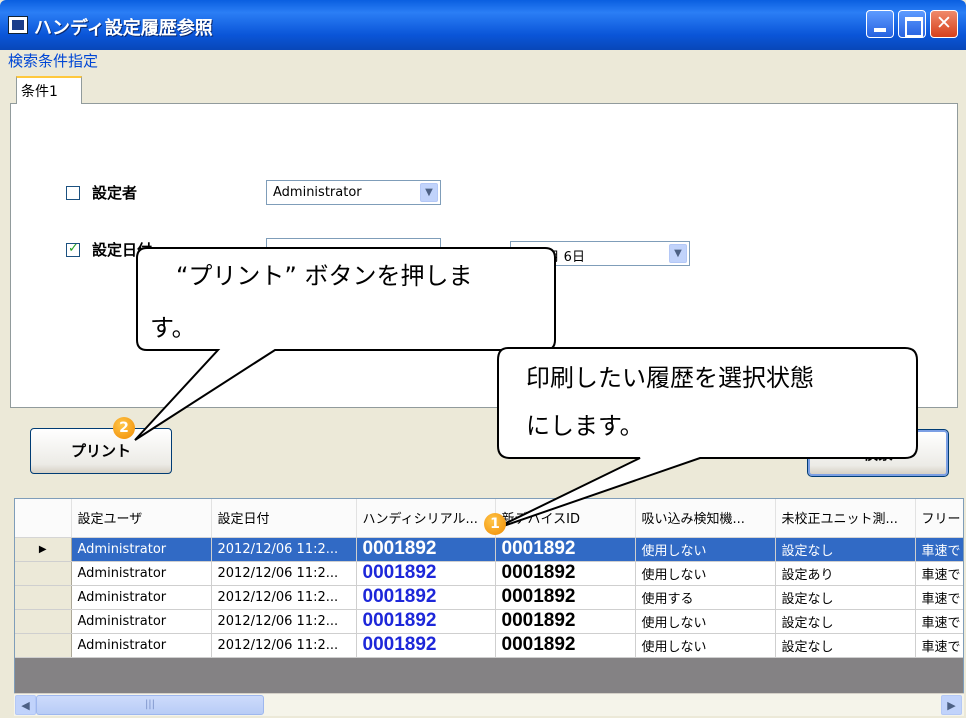 This screenshot has height=718, width=966. I want to click on column-header: 設定ユーザ, so click(141, 518).